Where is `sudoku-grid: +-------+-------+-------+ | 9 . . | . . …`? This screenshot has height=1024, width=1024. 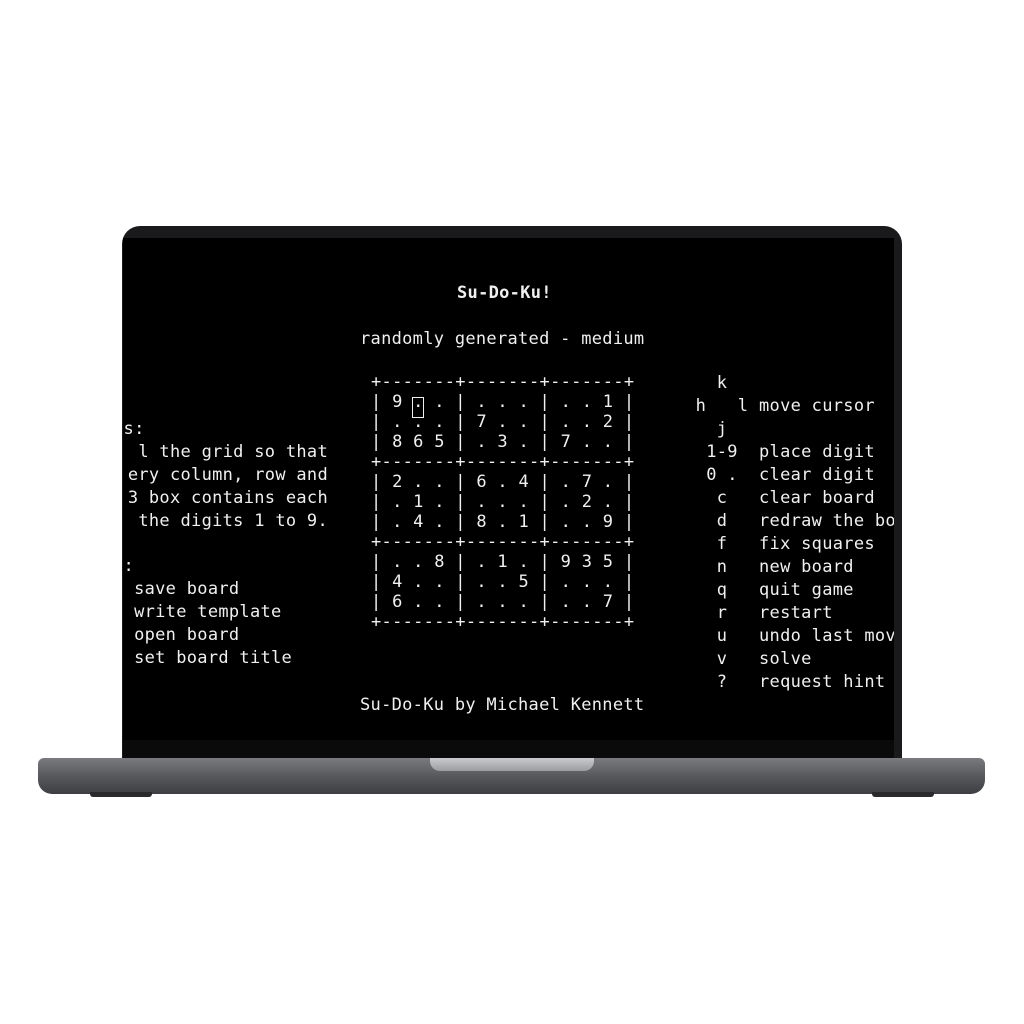 sudoku-grid: +-------+-------+-------+ | 9 . . | . . … is located at coordinates (502, 502).